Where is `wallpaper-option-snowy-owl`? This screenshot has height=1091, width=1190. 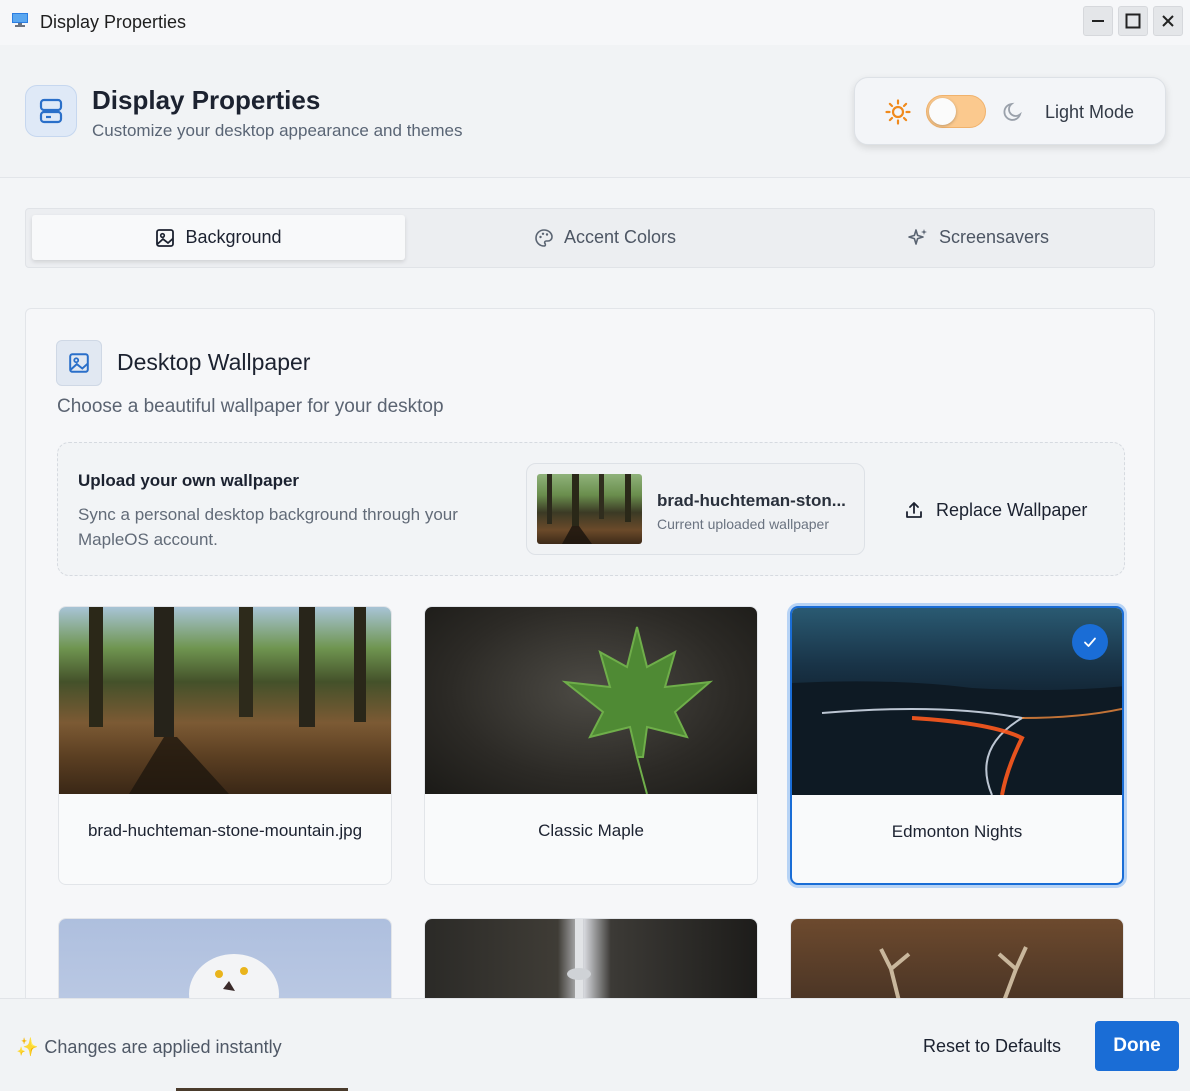
wallpaper-option-snowy-owl is located at coordinates (225, 962).